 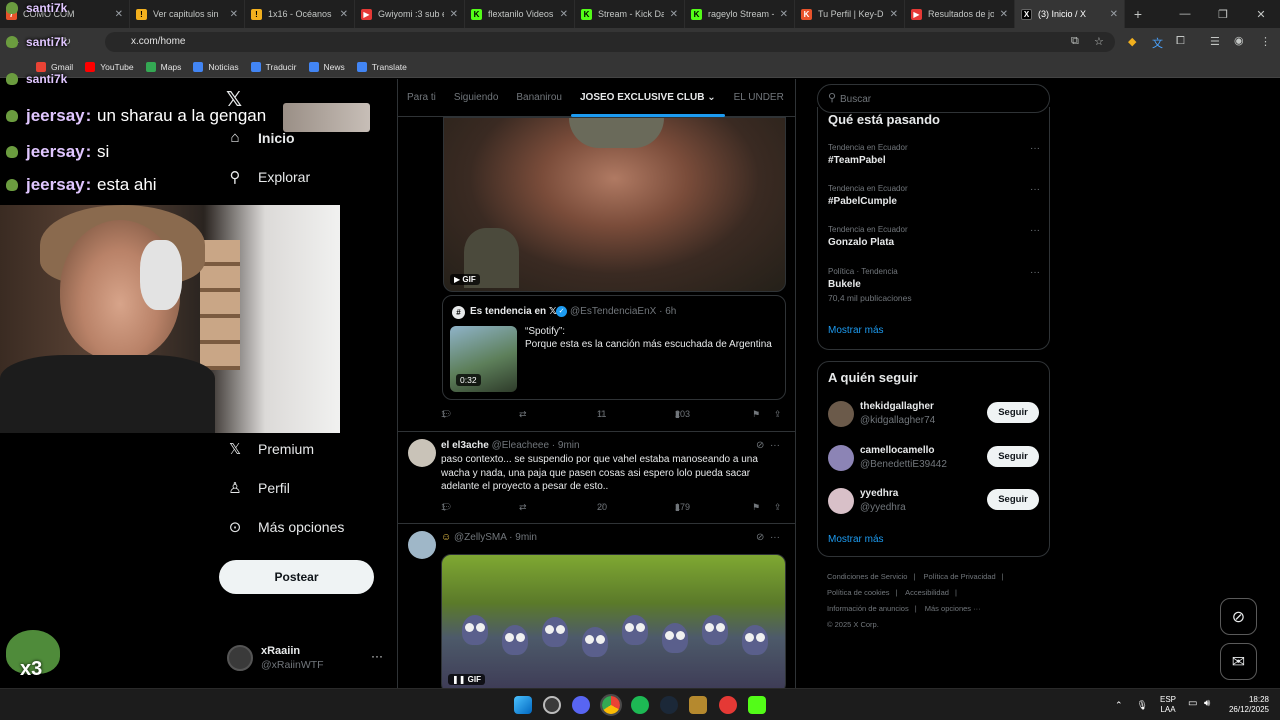 What do you see at coordinates (858, 592) in the screenshot?
I see `footer-link: Política de cookies` at bounding box center [858, 592].